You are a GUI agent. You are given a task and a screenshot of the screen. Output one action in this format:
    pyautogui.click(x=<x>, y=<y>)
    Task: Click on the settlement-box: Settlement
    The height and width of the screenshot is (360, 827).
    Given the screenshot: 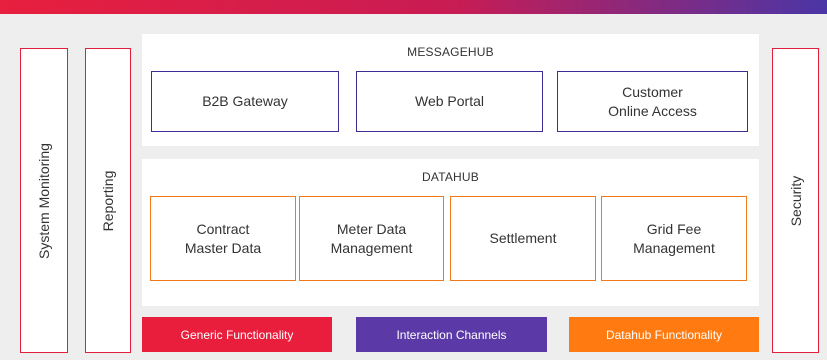 What is the action you would take?
    pyautogui.click(x=523, y=238)
    